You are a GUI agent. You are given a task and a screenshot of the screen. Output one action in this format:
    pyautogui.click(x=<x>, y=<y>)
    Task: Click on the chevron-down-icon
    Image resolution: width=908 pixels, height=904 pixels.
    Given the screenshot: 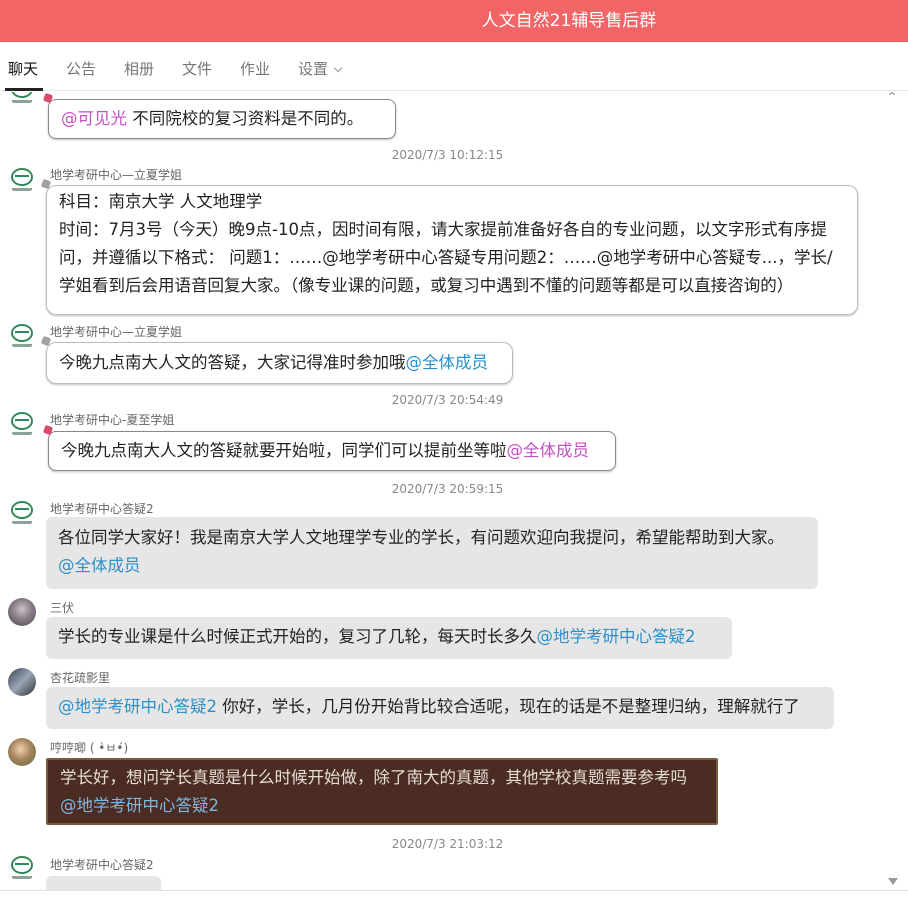 What is the action you would take?
    pyautogui.click(x=338, y=68)
    